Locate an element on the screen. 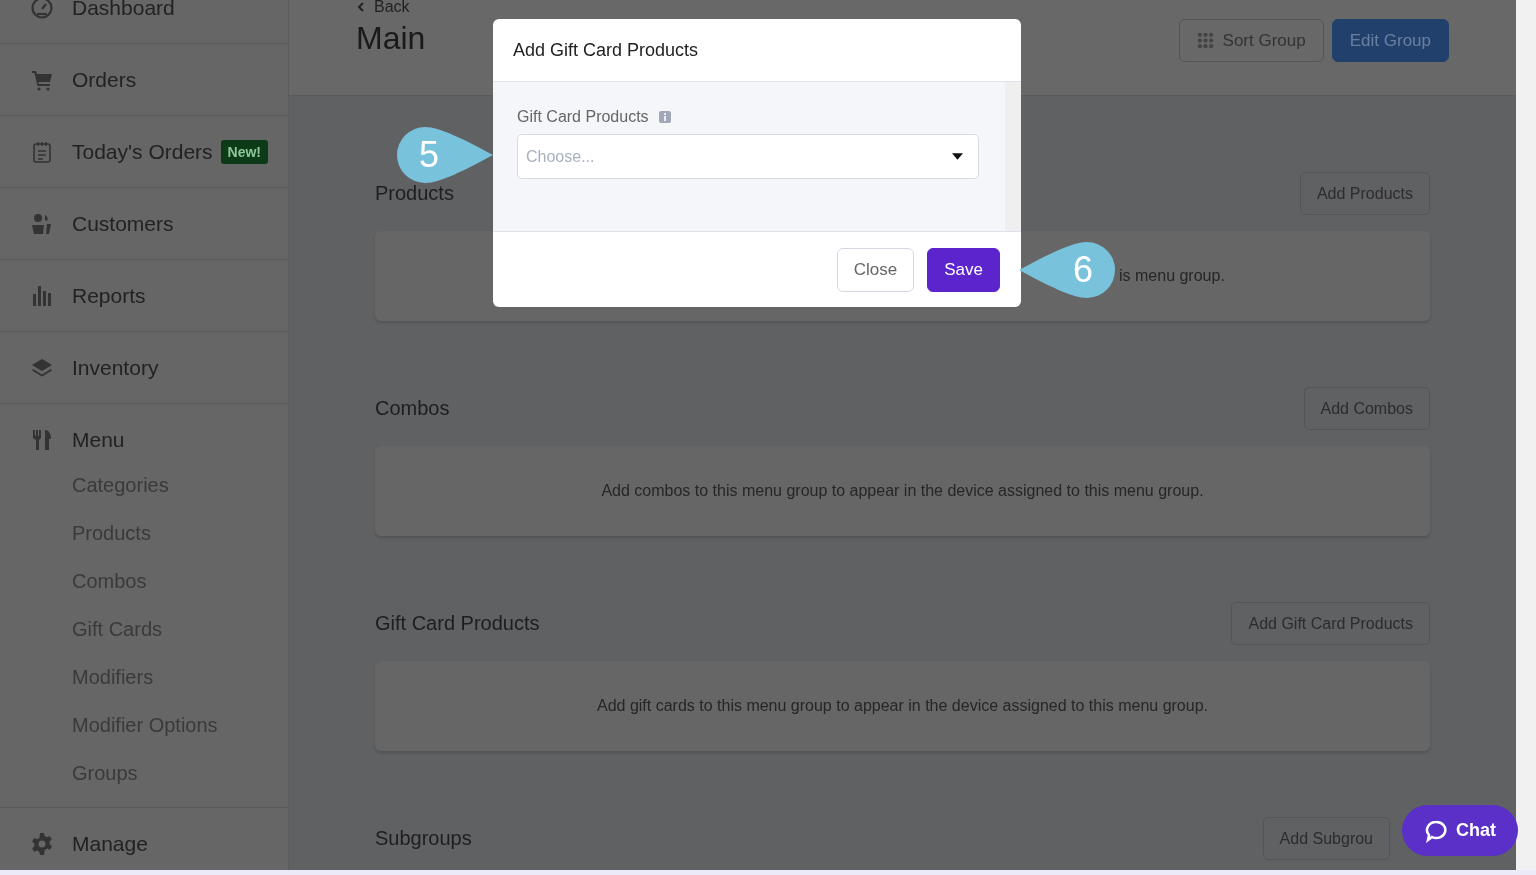 The height and width of the screenshot is (875, 1536). step-callout: 5 is located at coordinates (445, 155).